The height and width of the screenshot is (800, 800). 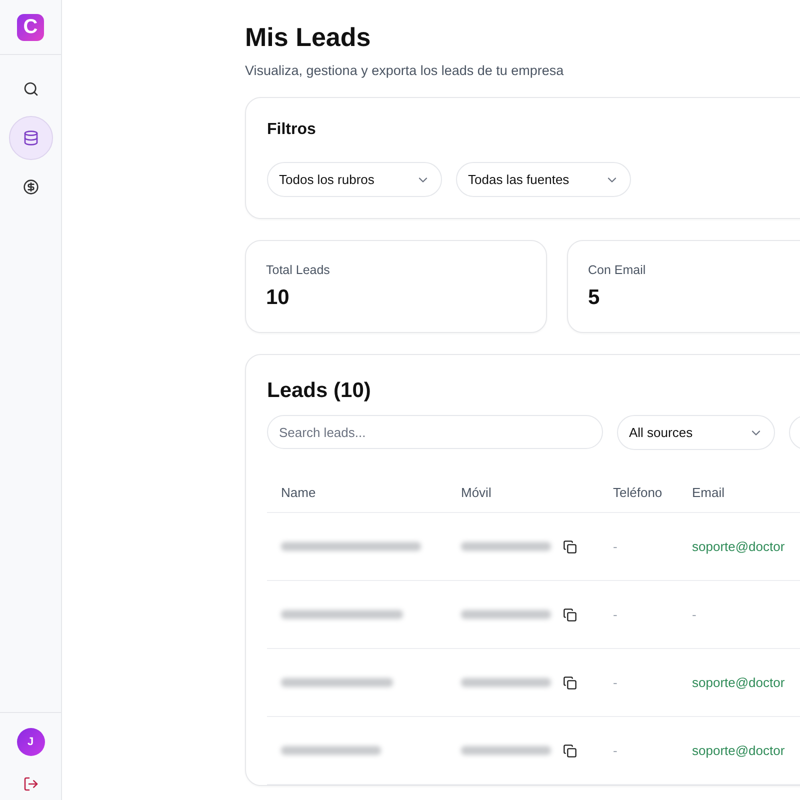 I want to click on filter-select: Todos los rubros, so click(x=354, y=179).